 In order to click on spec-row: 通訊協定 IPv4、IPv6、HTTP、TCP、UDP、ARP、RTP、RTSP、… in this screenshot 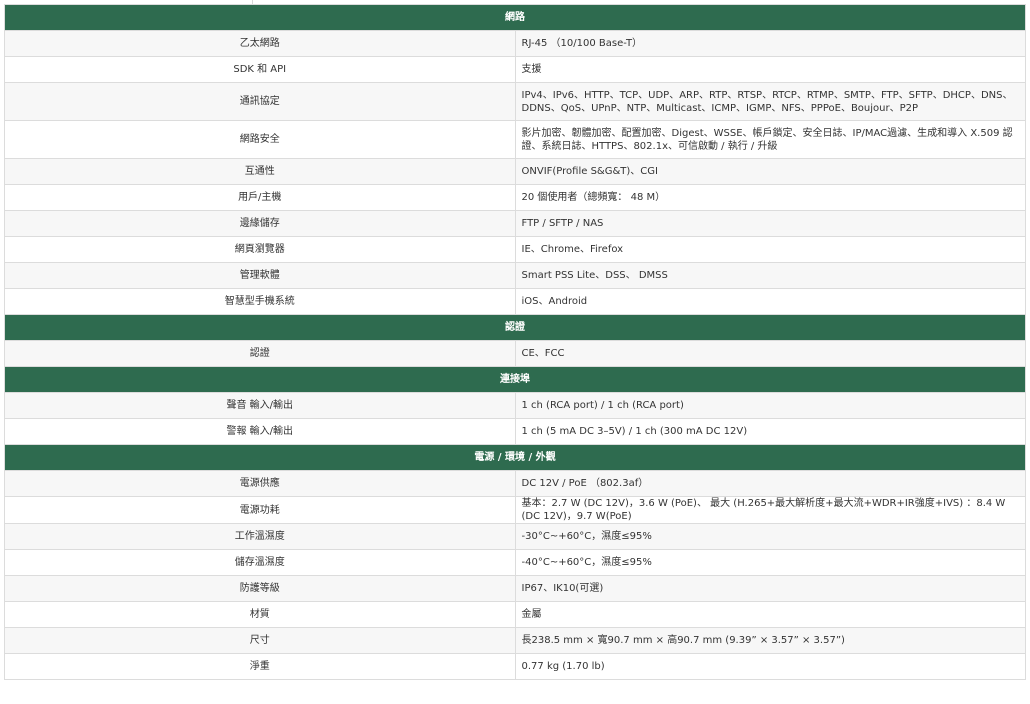, I will do `click(515, 101)`.